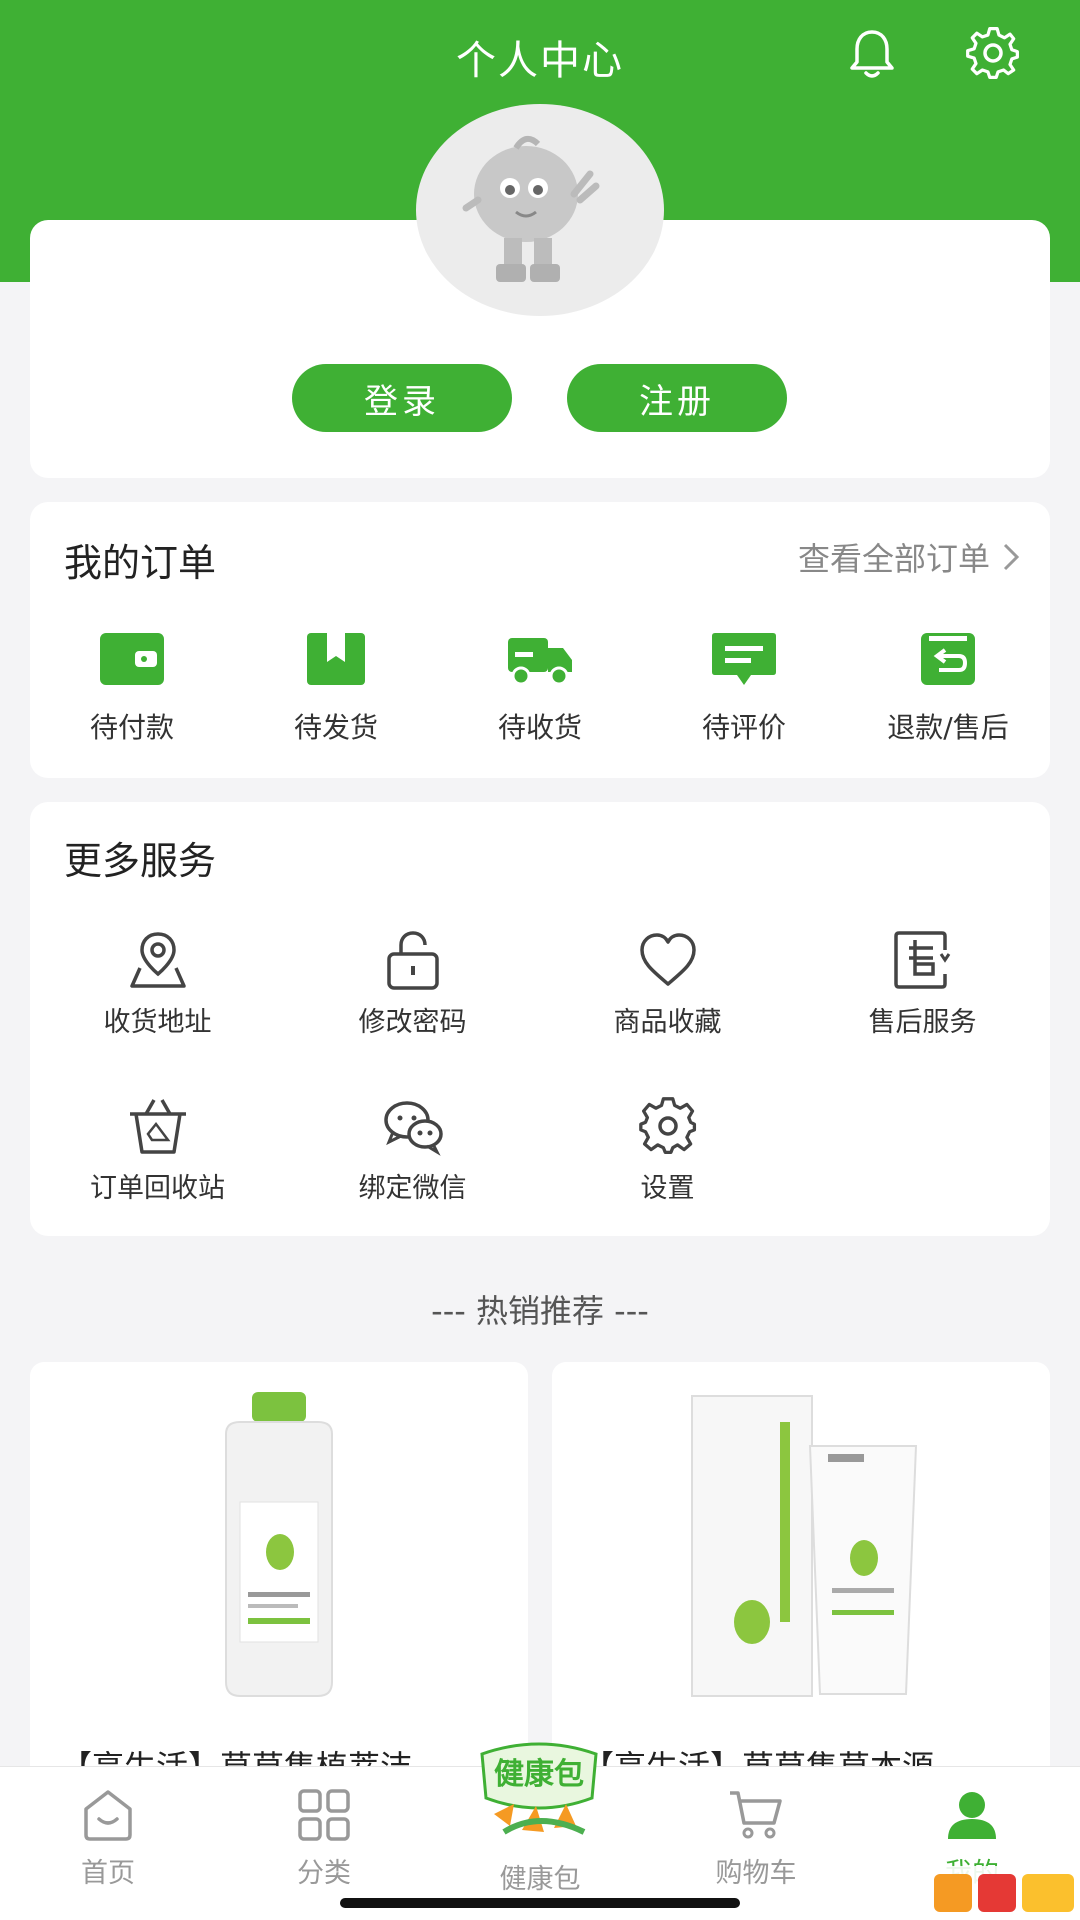  Describe the element at coordinates (1011, 557) in the screenshot. I see `chevron-right-icon` at that location.